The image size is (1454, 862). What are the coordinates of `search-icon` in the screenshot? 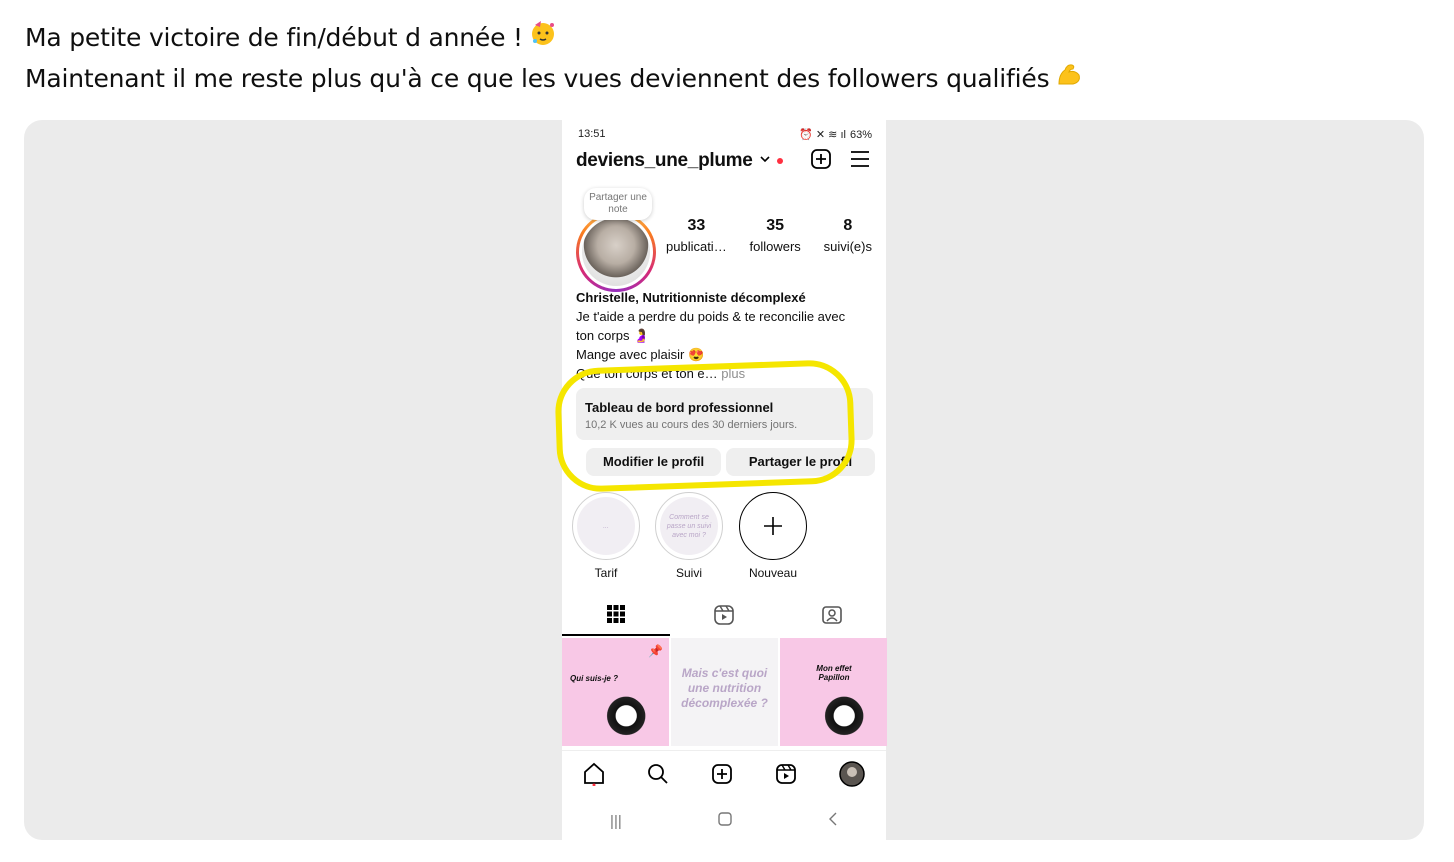 It's located at (658, 776).